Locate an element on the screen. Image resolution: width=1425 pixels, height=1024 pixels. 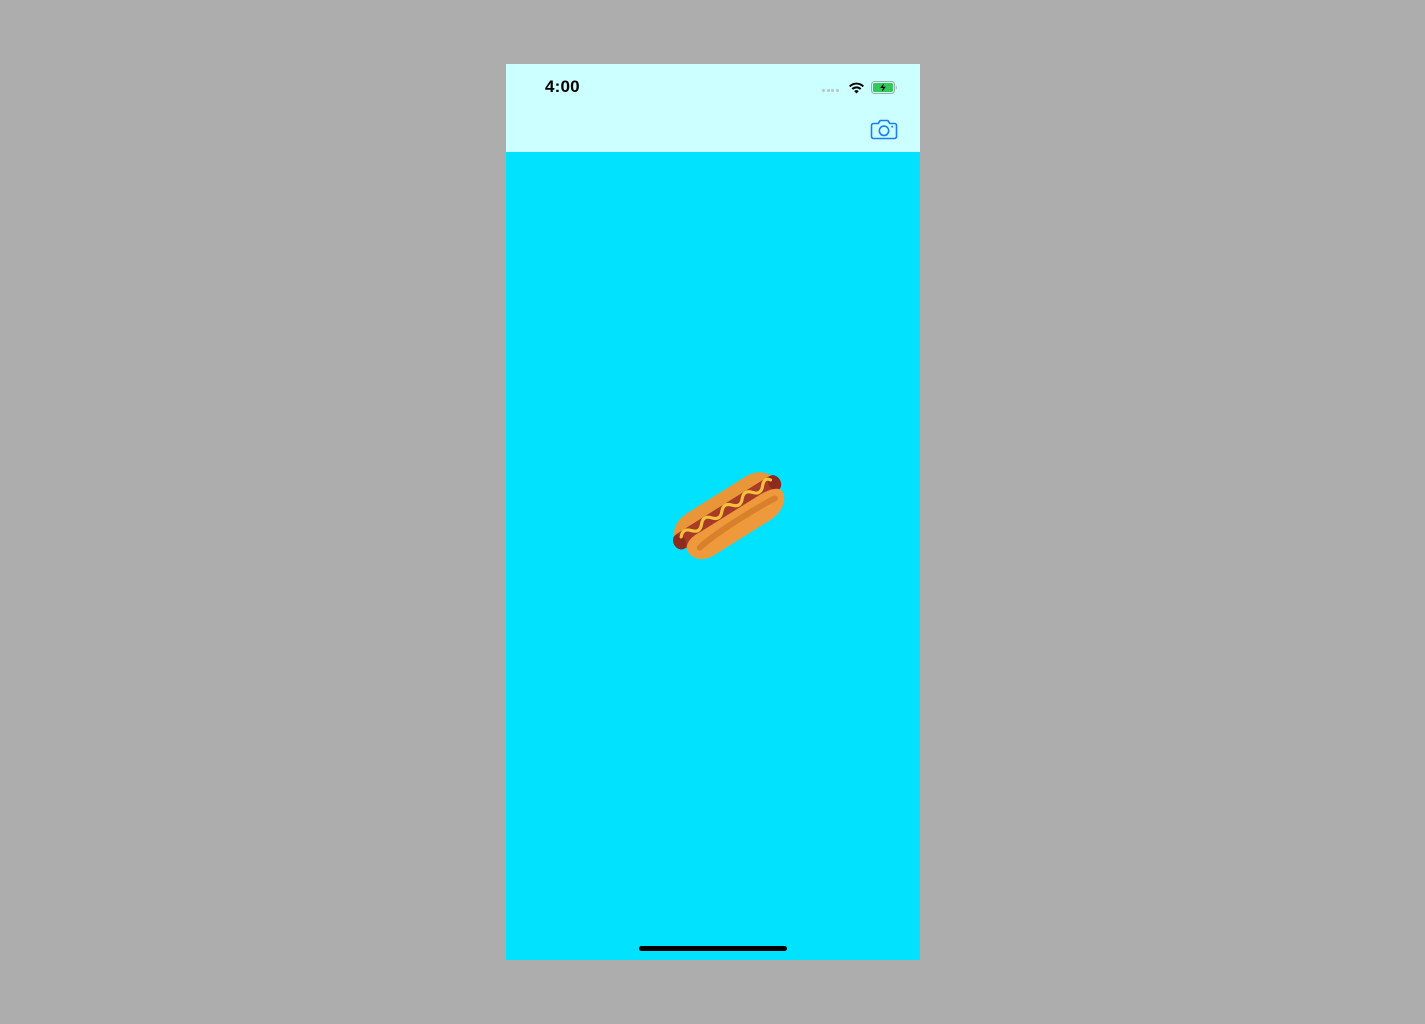
battery-charging-icon is located at coordinates (884, 87).